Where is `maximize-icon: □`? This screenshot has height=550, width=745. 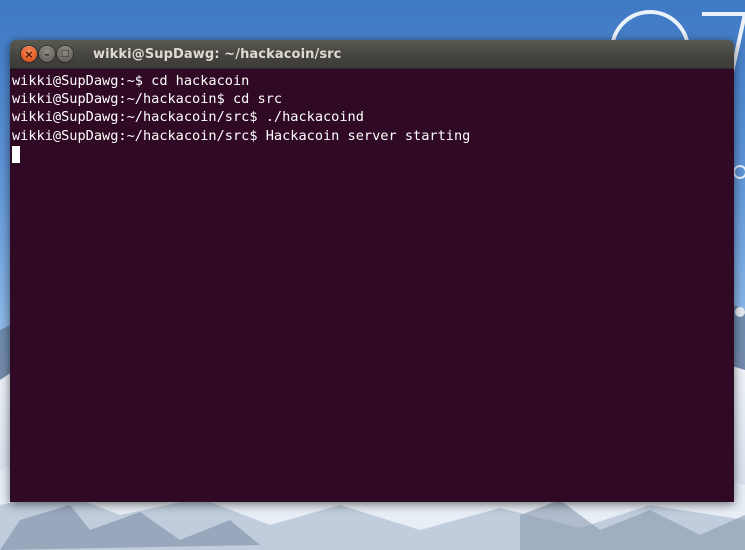 maximize-icon: □ is located at coordinates (65, 53).